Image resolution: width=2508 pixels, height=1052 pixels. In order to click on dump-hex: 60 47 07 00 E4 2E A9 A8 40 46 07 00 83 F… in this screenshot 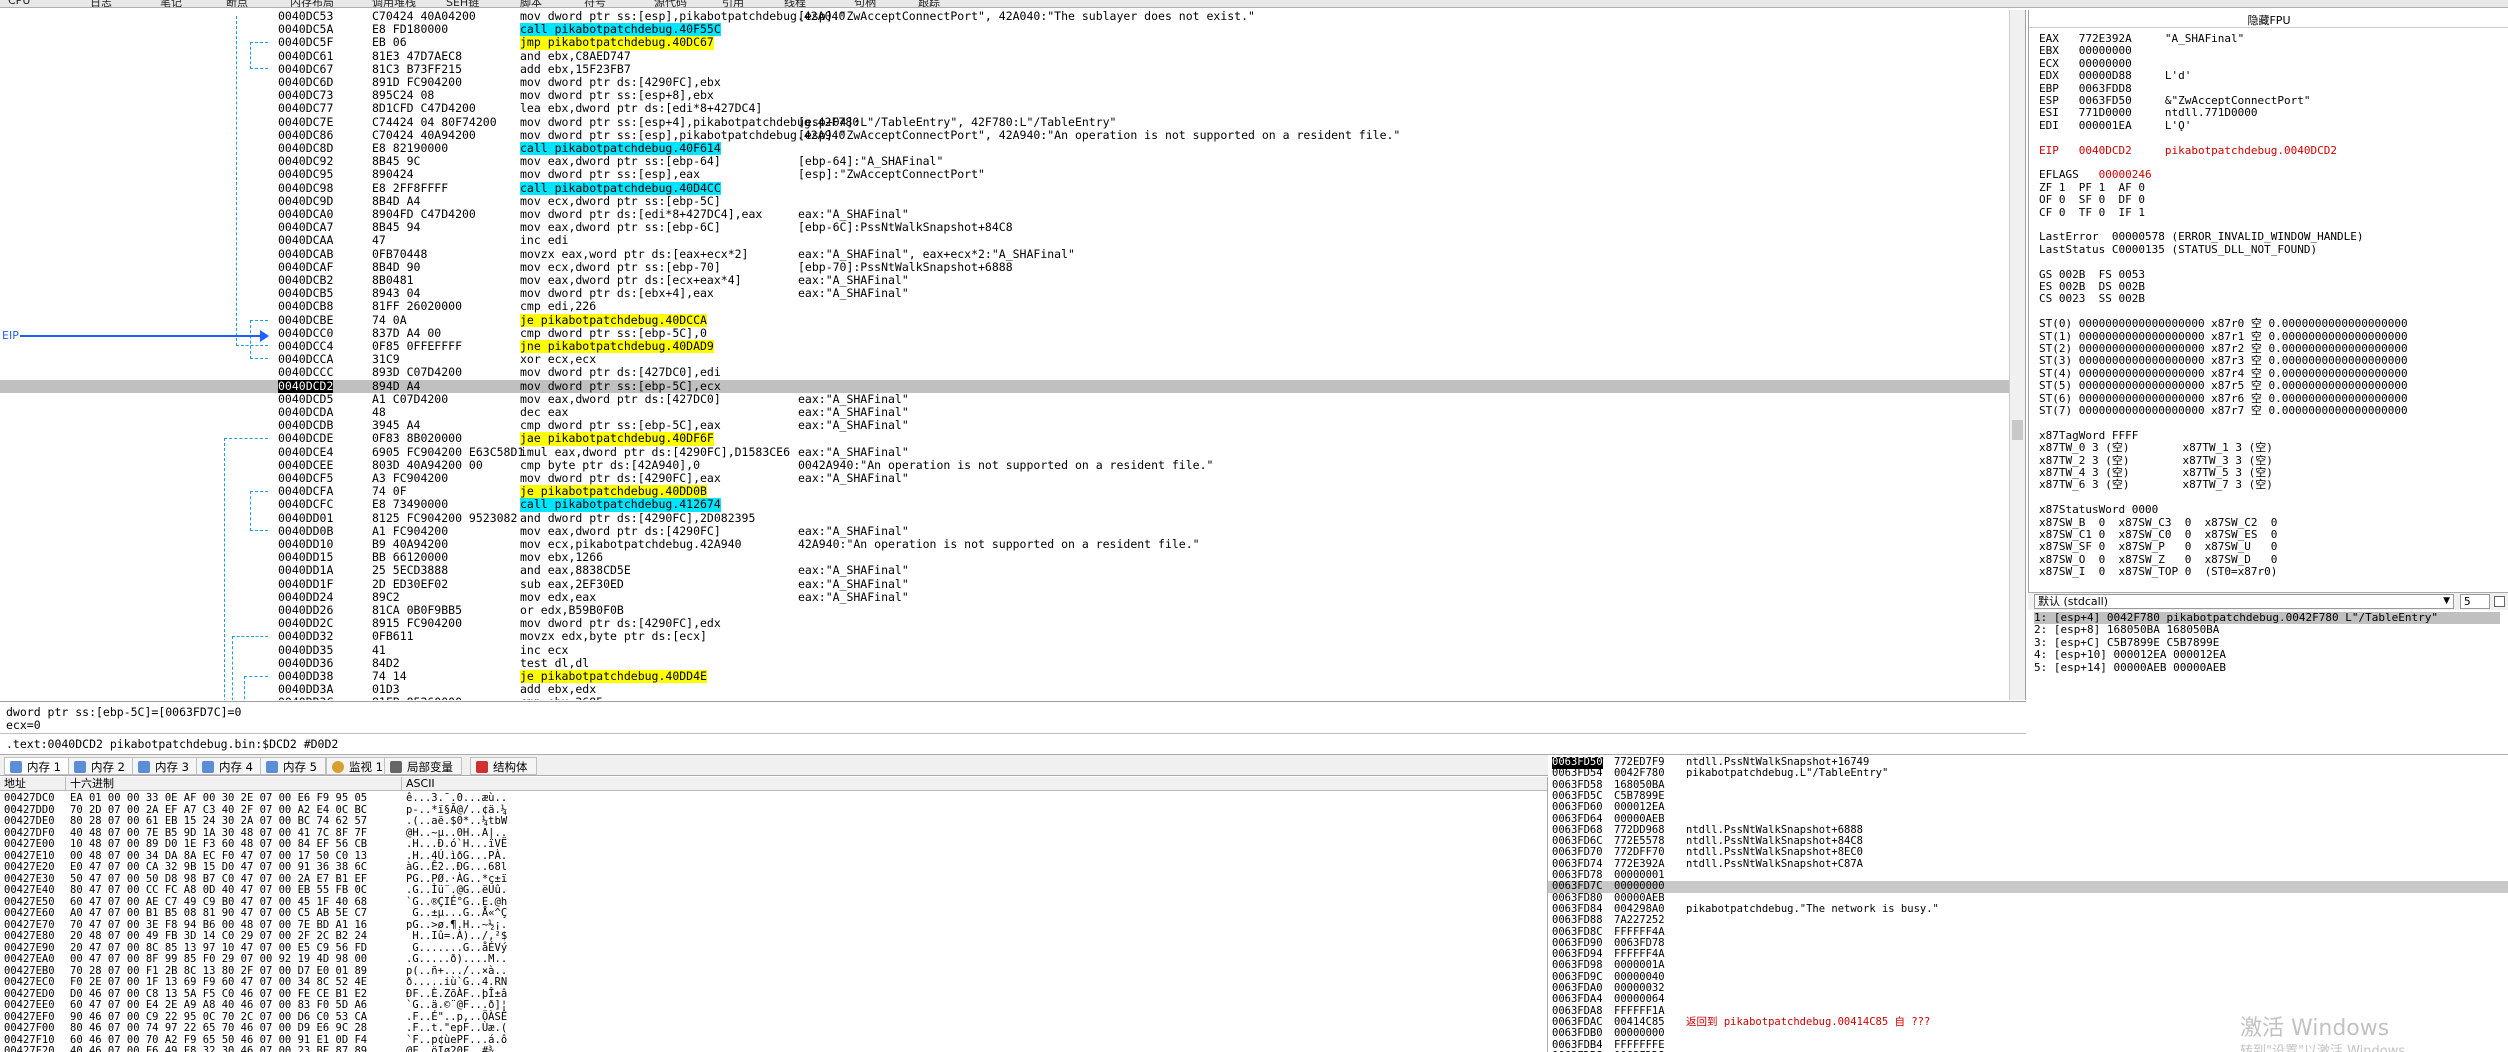, I will do `click(218, 1005)`.